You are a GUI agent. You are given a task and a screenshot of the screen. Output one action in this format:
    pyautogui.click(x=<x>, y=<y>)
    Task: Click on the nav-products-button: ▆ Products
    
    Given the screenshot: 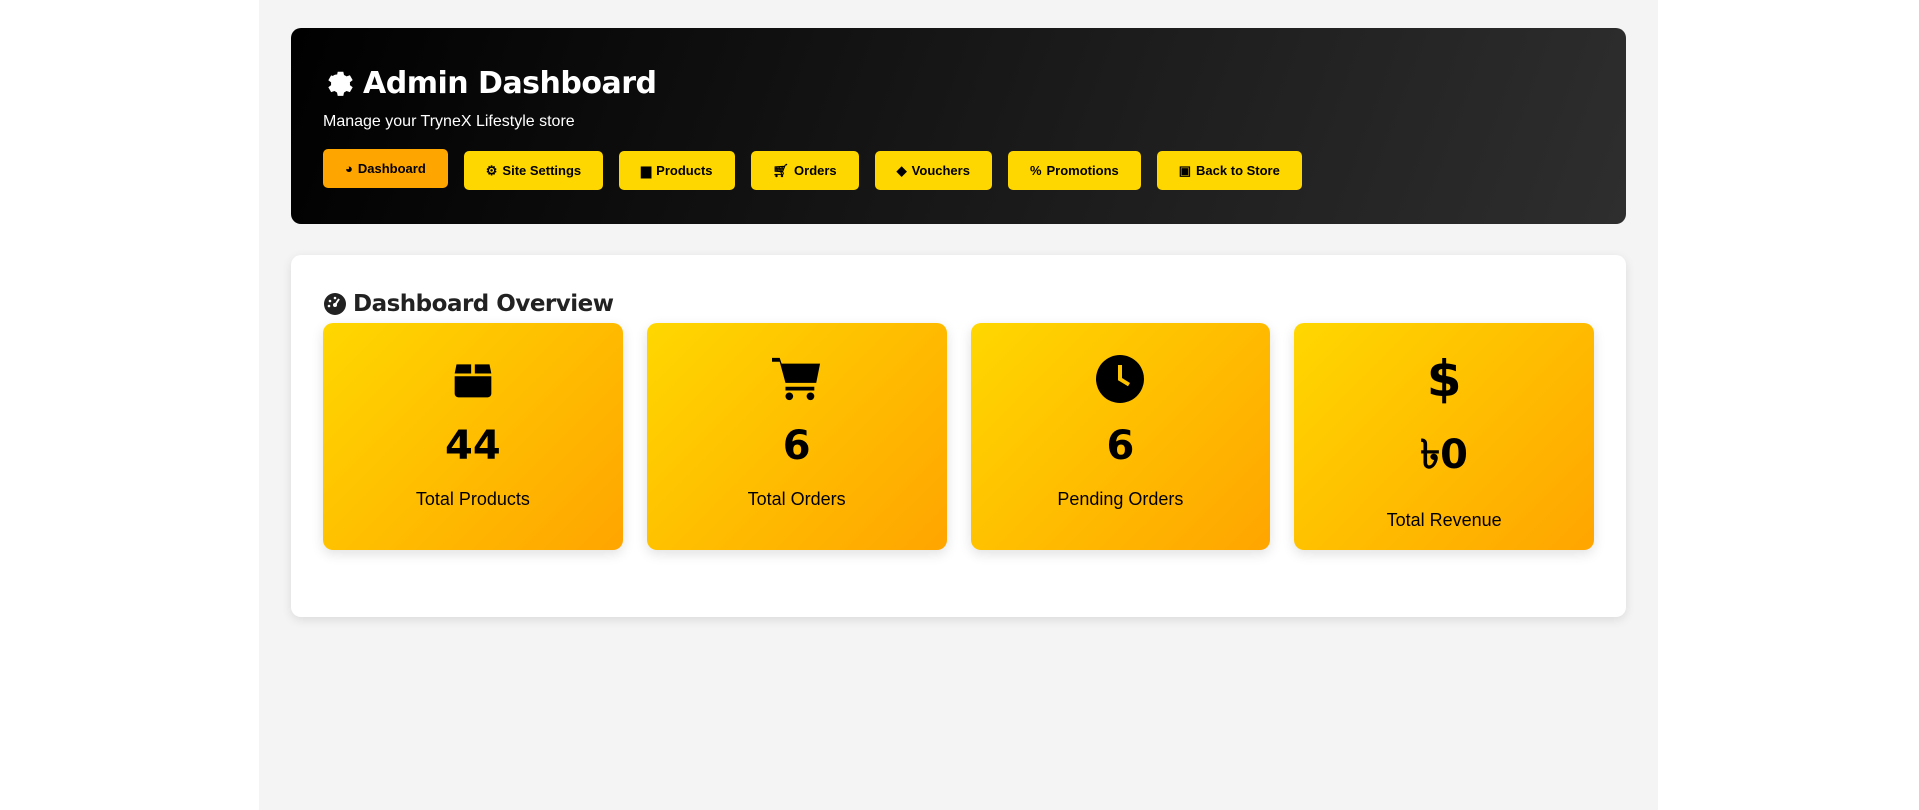 What is the action you would take?
    pyautogui.click(x=677, y=170)
    